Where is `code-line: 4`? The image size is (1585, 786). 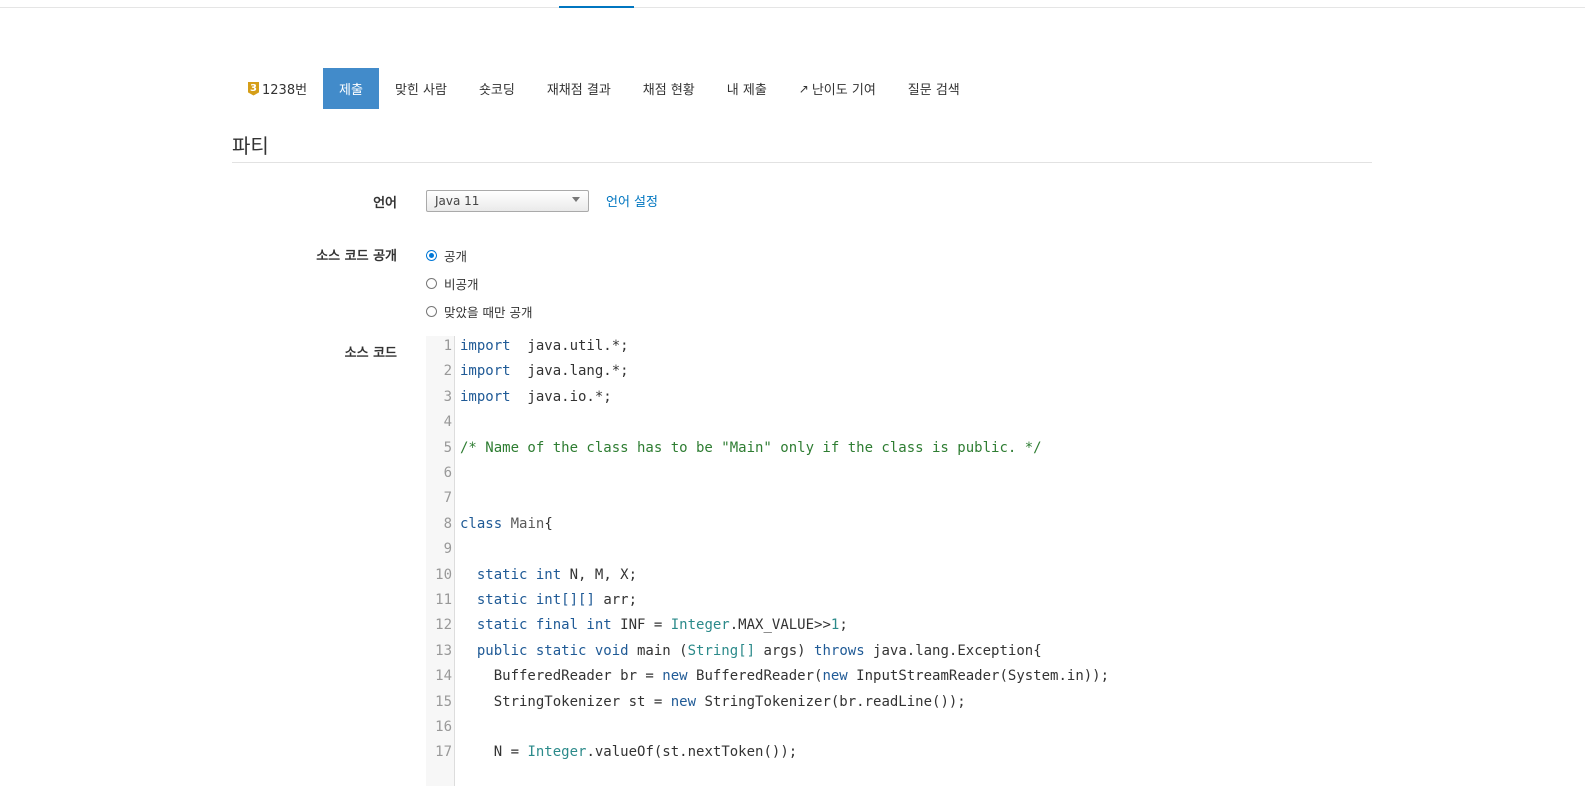 code-line: 4 is located at coordinates (443, 426).